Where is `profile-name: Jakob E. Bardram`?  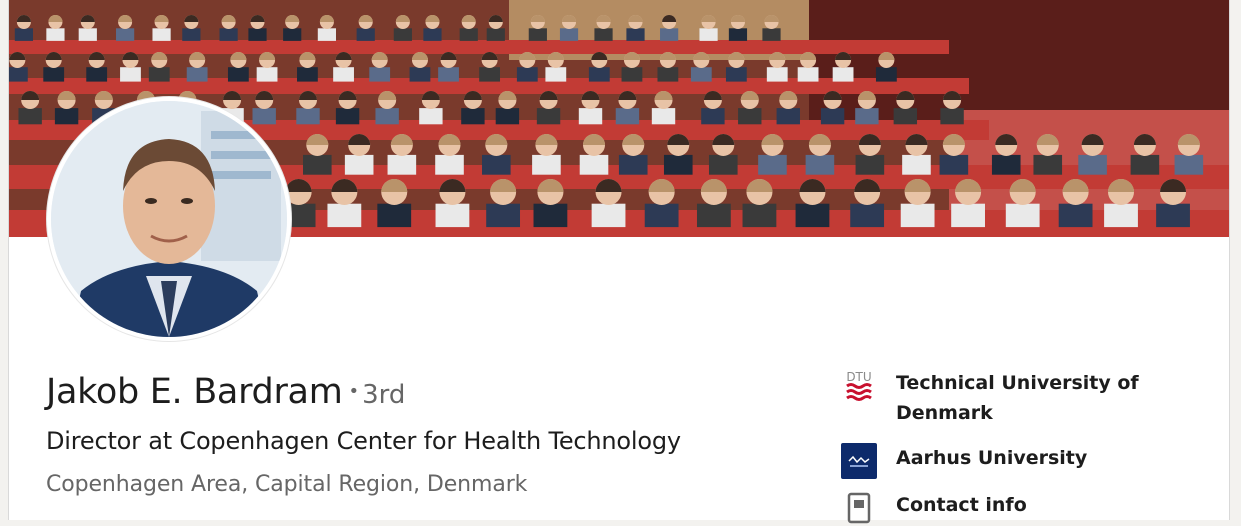
profile-name: Jakob E. Bardram is located at coordinates (194, 392).